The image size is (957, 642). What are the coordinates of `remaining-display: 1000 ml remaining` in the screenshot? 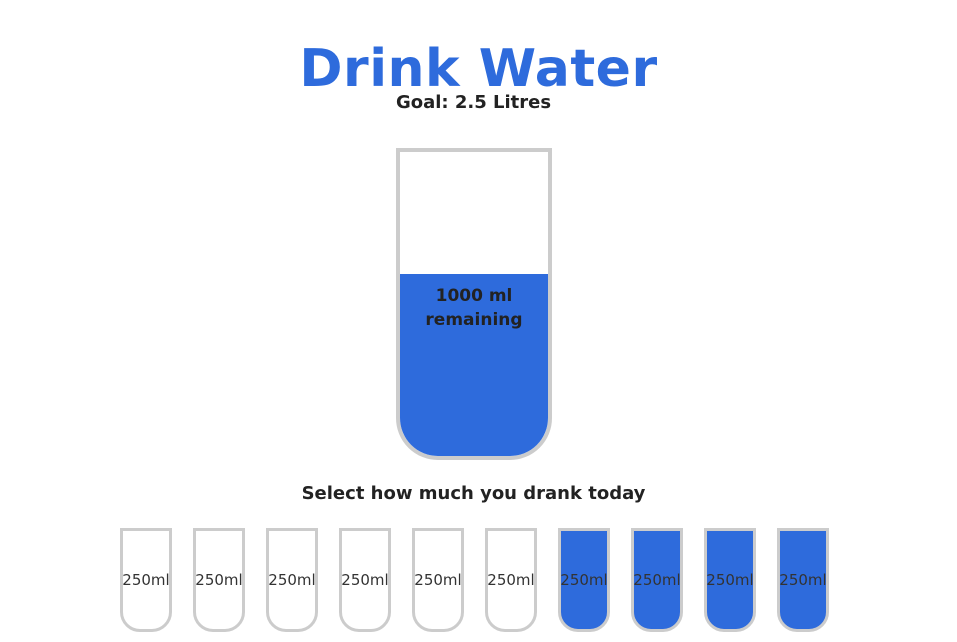 It's located at (474, 308).